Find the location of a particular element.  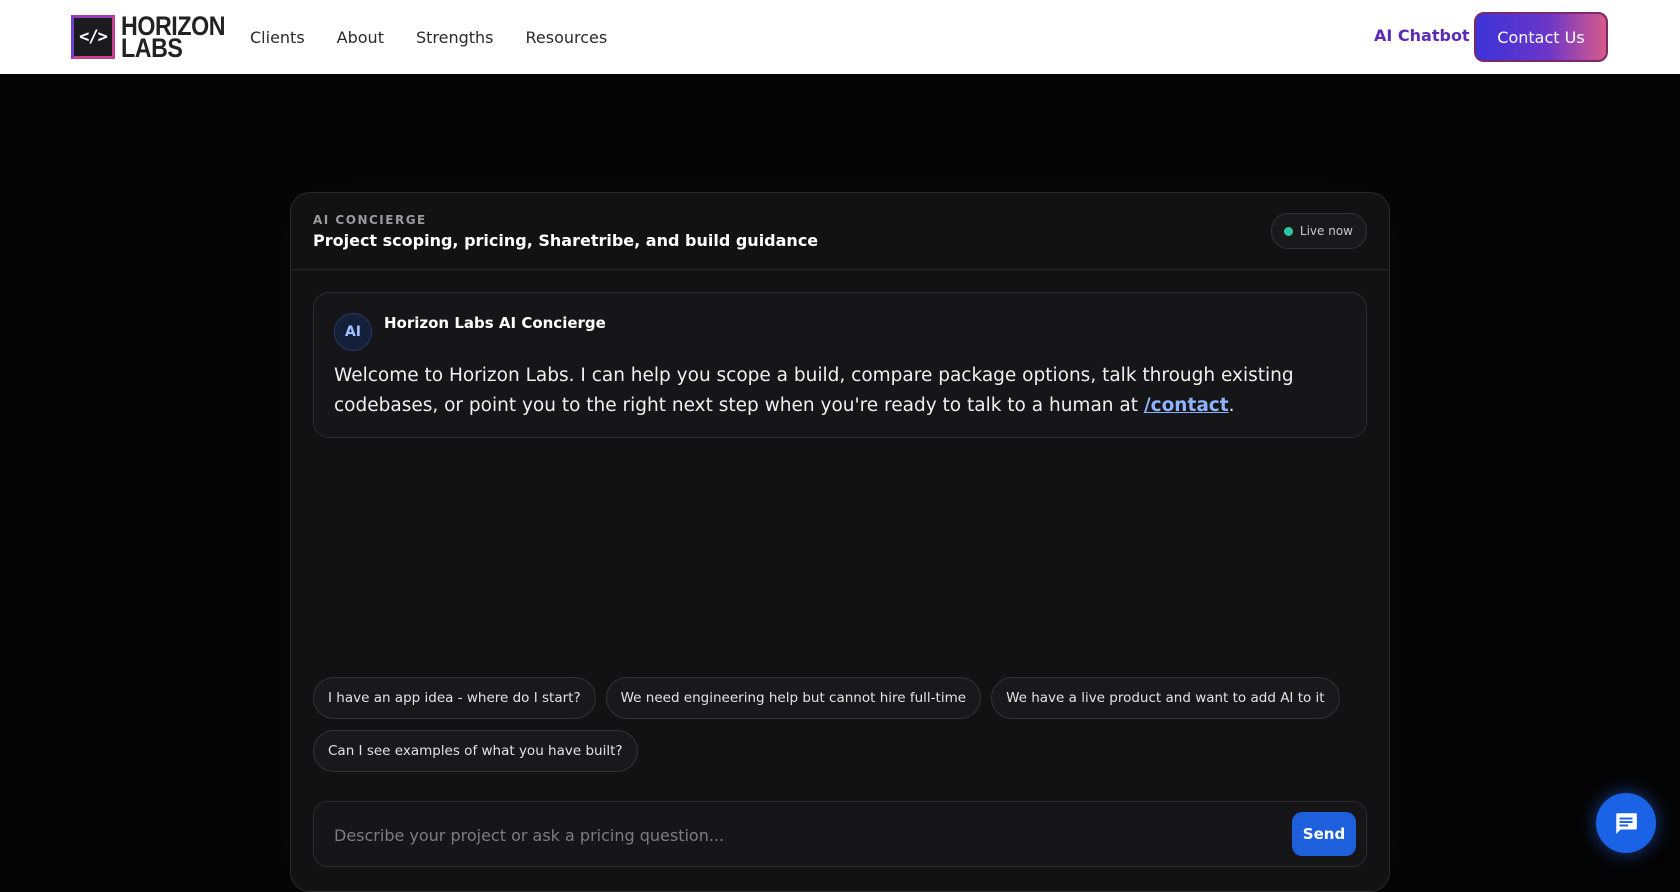

logo: </> HORIZON LABS is located at coordinates (156, 37).